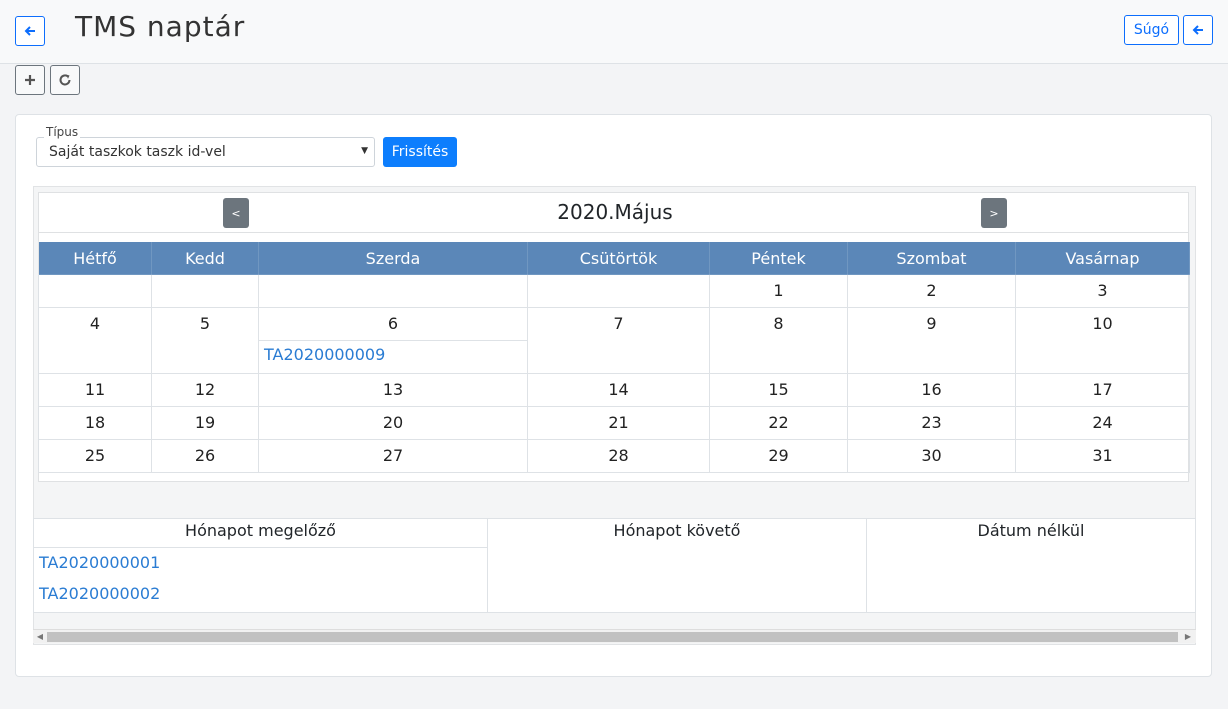 This screenshot has width=1228, height=709. What do you see at coordinates (95, 390) in the screenshot?
I see `day-cell: 11` at bounding box center [95, 390].